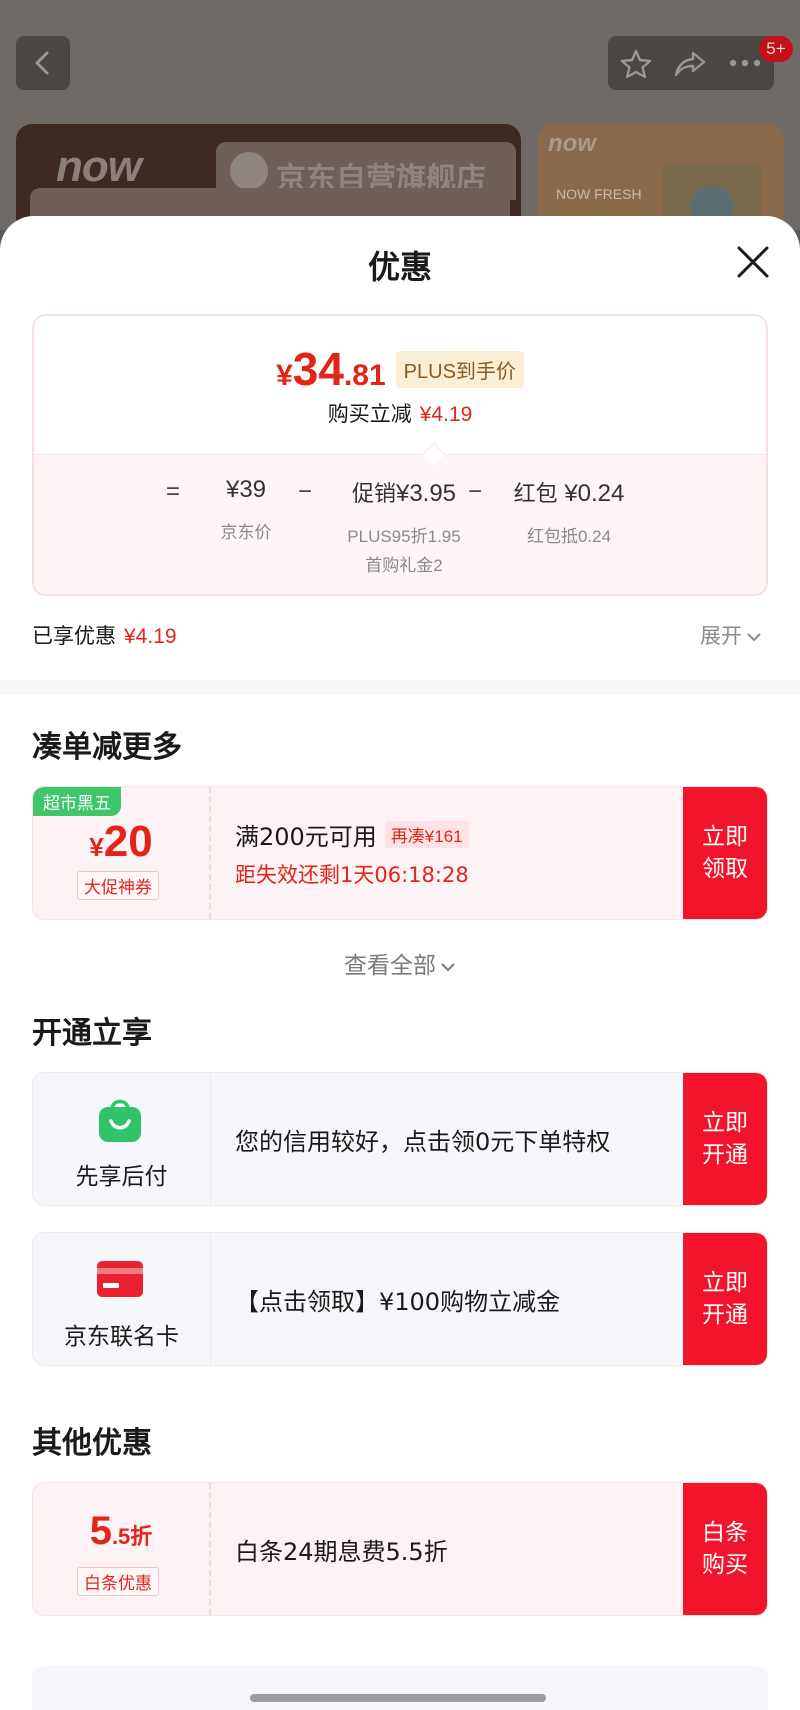 This screenshot has width=800, height=1710. Describe the element at coordinates (246, 509) in the screenshot. I see `jd-price-column: ¥39 京东价` at that location.